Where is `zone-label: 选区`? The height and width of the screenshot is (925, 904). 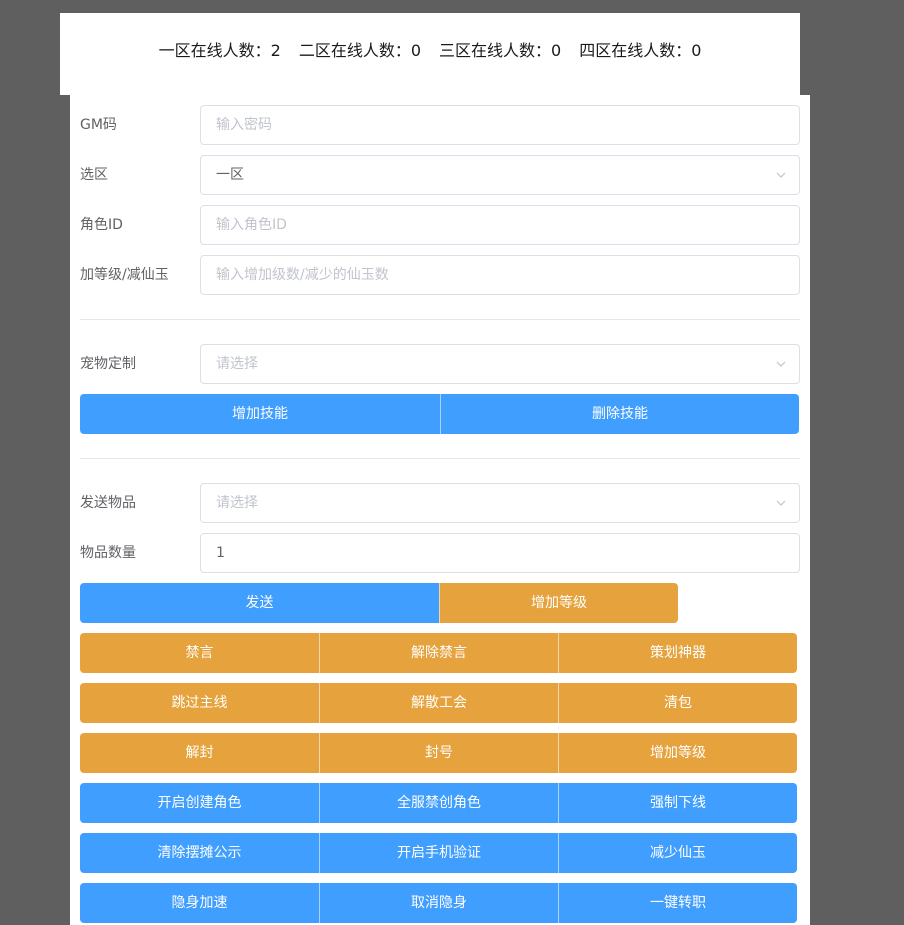
zone-label: 选区 is located at coordinates (94, 175).